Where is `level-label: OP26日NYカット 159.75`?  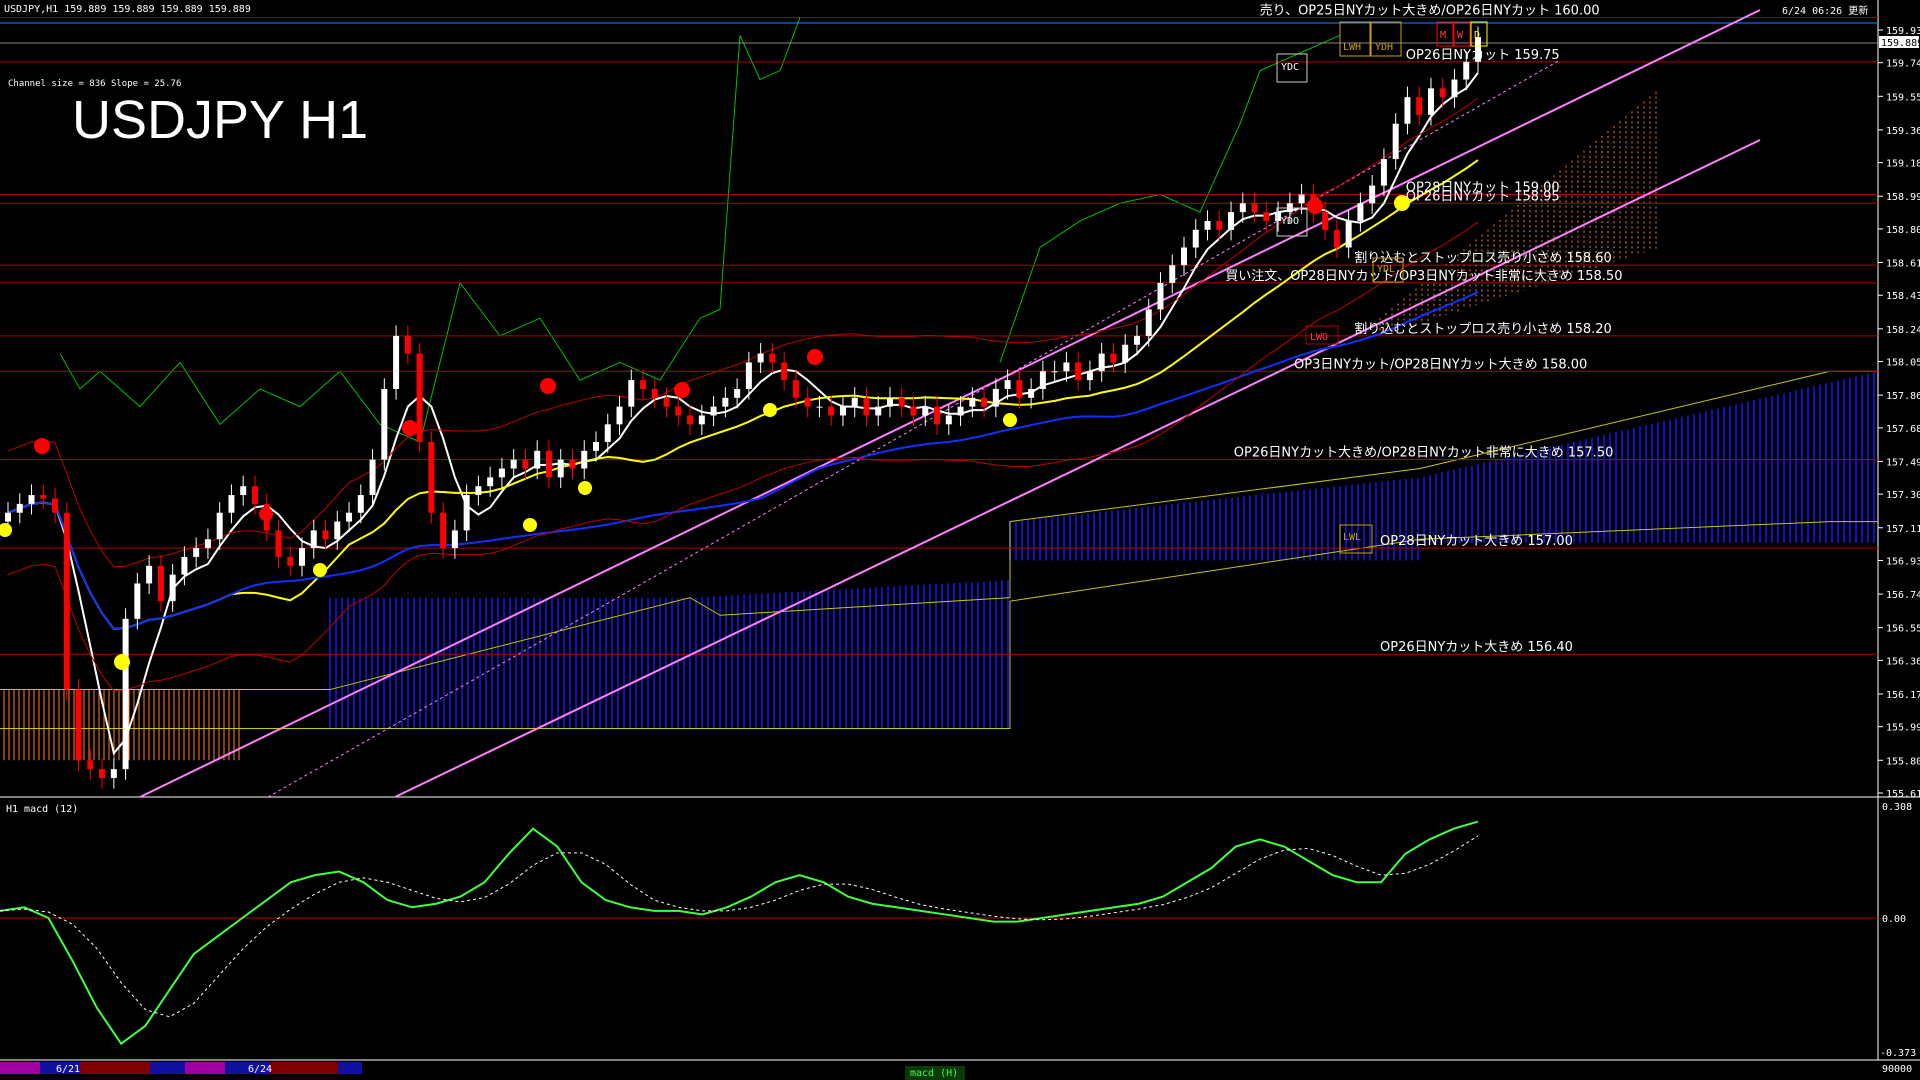 level-label: OP26日NYカット 159.75 is located at coordinates (1483, 55).